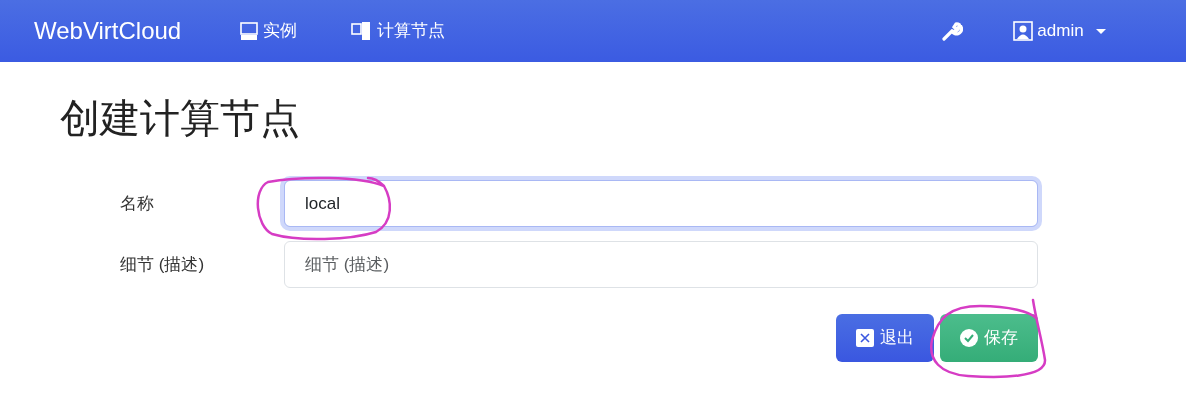 This screenshot has height=402, width=1186. Describe the element at coordinates (661, 264) in the screenshot. I see `input-field: 细节 (描述)` at that location.